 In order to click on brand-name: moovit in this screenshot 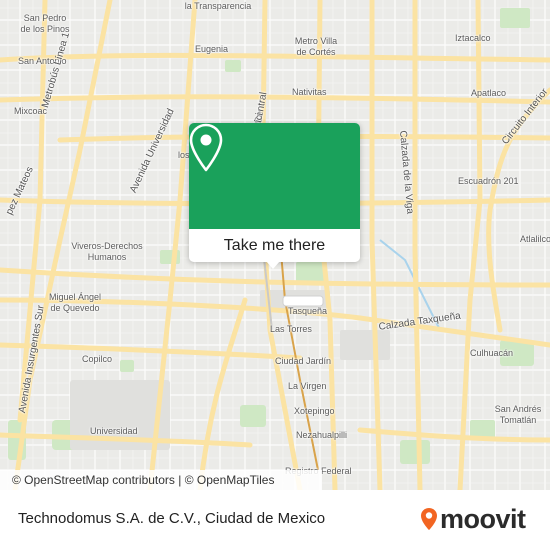, I will do `click(483, 519)`.